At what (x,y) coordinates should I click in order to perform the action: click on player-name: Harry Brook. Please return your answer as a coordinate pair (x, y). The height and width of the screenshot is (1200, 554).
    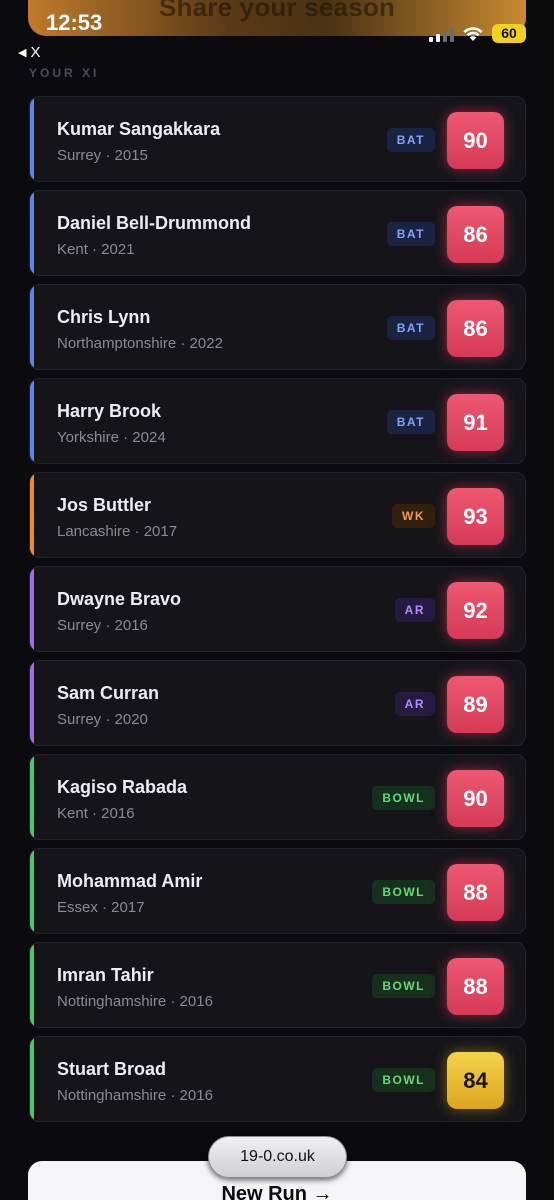
    Looking at the image, I should click on (109, 411).